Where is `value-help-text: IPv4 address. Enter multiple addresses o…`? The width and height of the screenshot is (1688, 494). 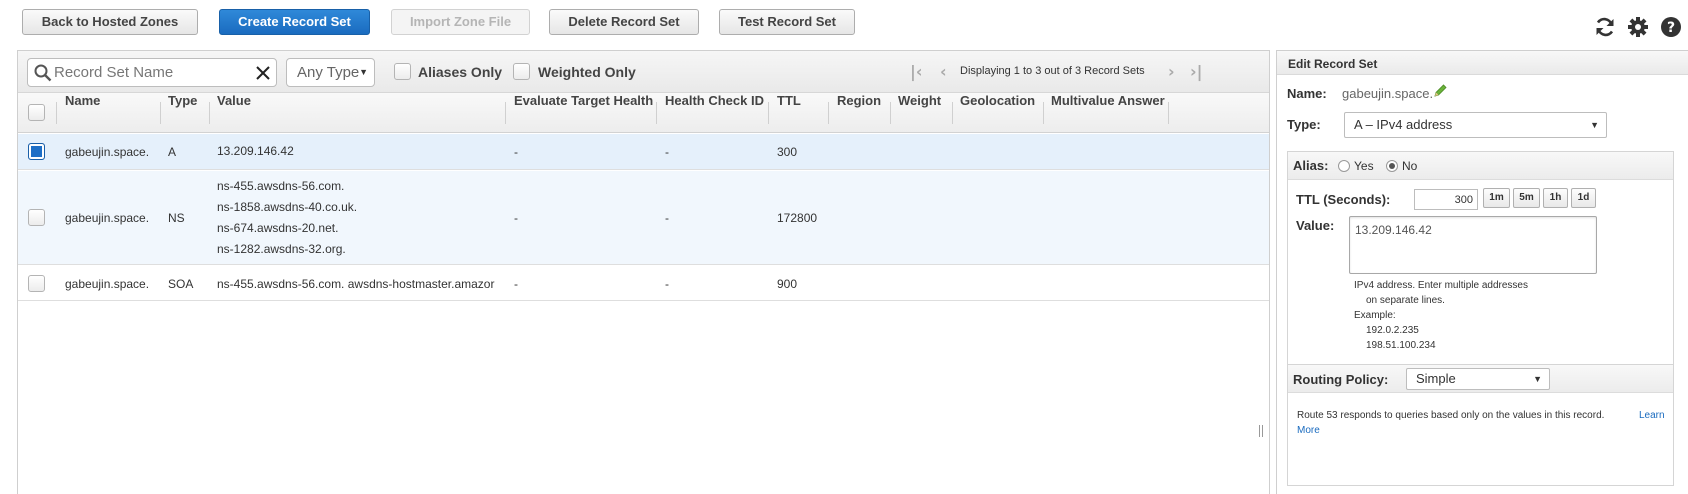 value-help-text: IPv4 address. Enter multiple addresses o… is located at coordinates (1441, 315).